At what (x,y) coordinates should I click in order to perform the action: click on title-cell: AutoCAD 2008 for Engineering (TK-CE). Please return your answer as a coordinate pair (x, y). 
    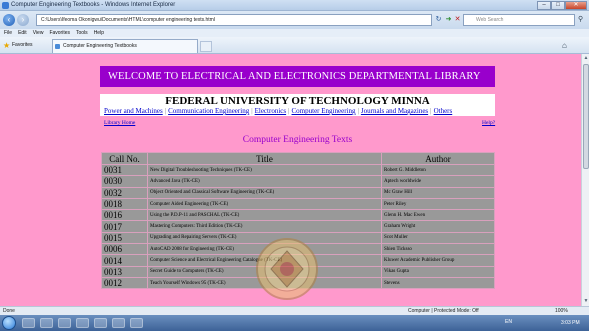
    Looking at the image, I should click on (264, 249).